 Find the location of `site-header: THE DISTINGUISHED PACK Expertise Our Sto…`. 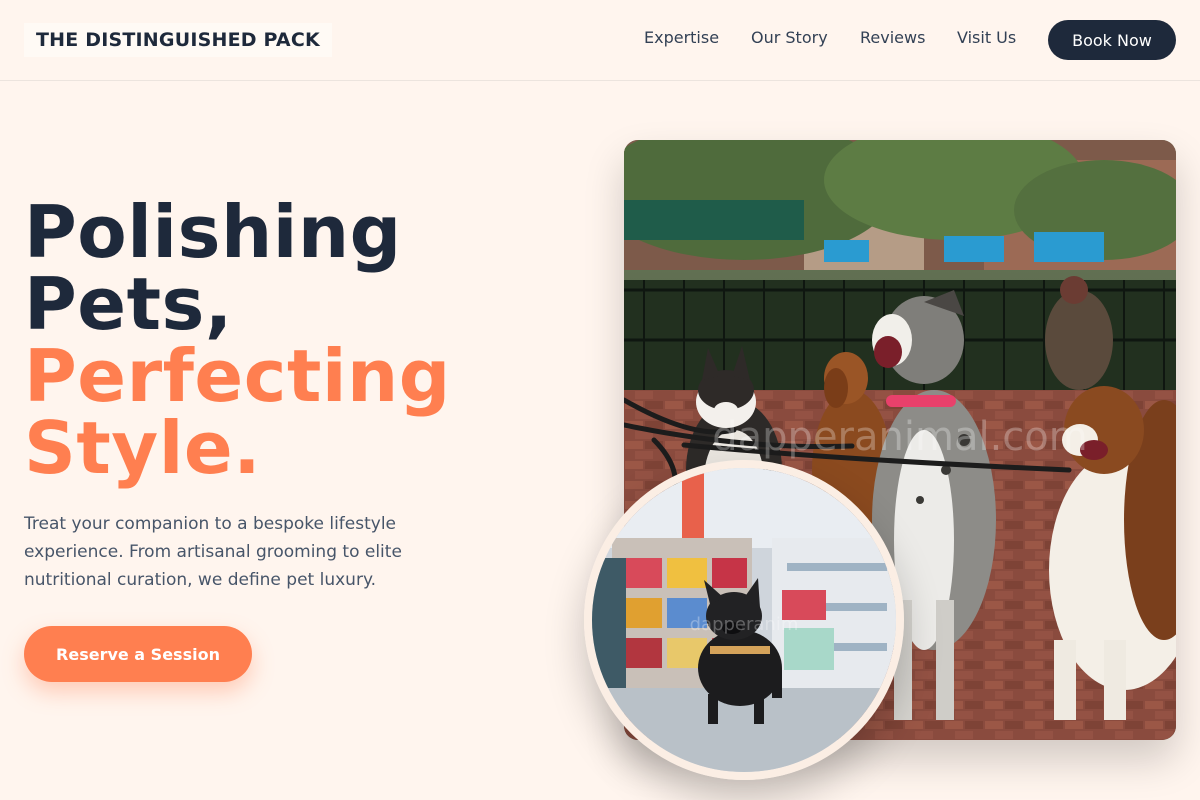

site-header: THE DISTINGUISHED PACK Expertise Our Sto… is located at coordinates (600, 40).